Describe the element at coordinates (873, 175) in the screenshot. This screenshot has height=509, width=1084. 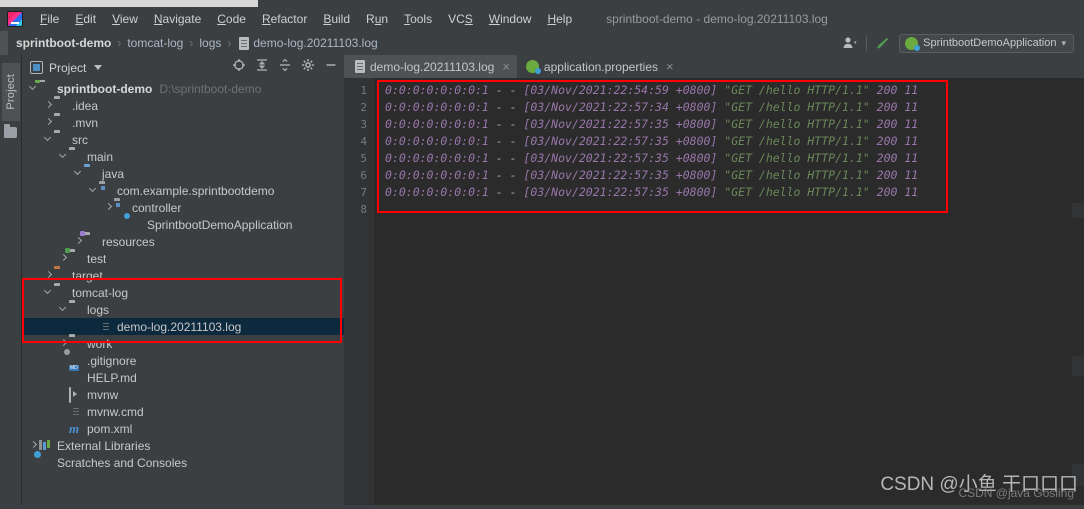
I see `log-space` at that location.